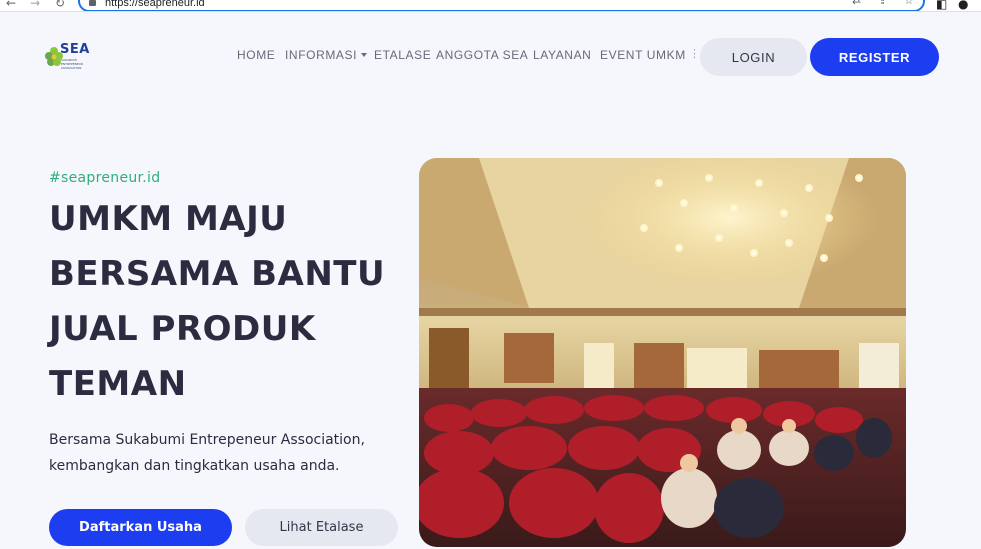  I want to click on caret-down-icon, so click(364, 55).